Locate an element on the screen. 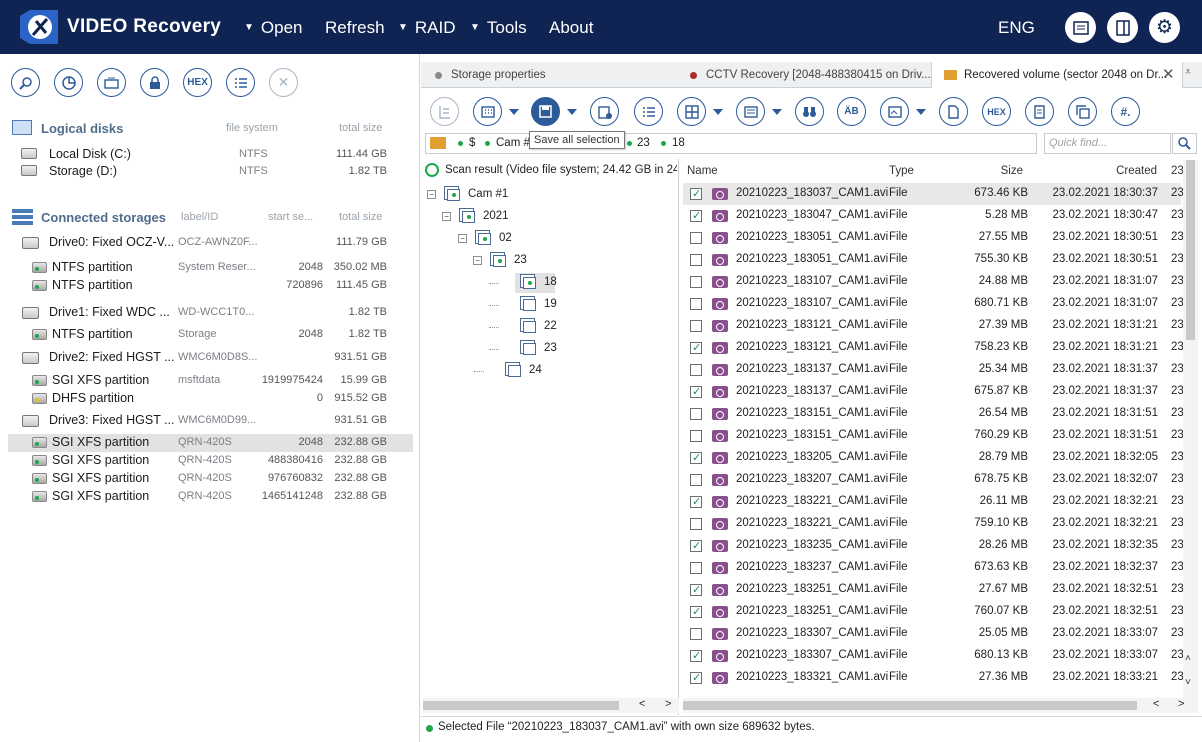 The height and width of the screenshot is (742, 1202). find-button is located at coordinates (809, 111).